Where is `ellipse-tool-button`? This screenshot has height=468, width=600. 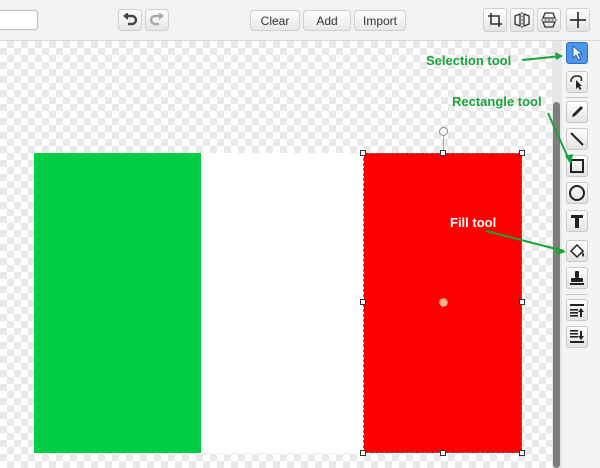
ellipse-tool-button is located at coordinates (577, 193).